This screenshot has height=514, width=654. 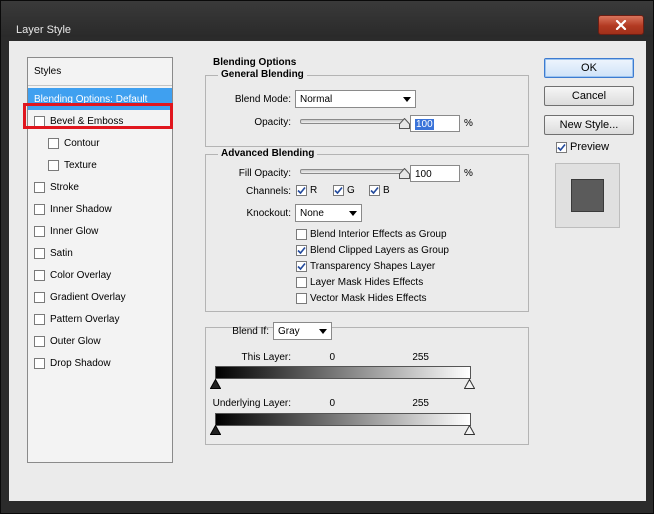 What do you see at coordinates (98, 116) in the screenshot?
I see `highlight-annotation` at bounding box center [98, 116].